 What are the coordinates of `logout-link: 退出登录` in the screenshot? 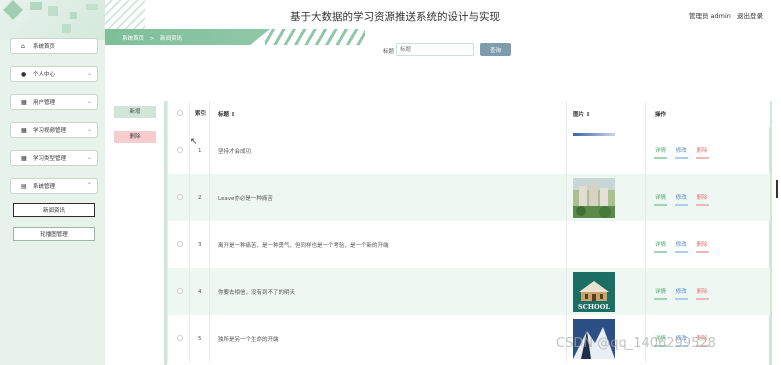 It's located at (750, 16).